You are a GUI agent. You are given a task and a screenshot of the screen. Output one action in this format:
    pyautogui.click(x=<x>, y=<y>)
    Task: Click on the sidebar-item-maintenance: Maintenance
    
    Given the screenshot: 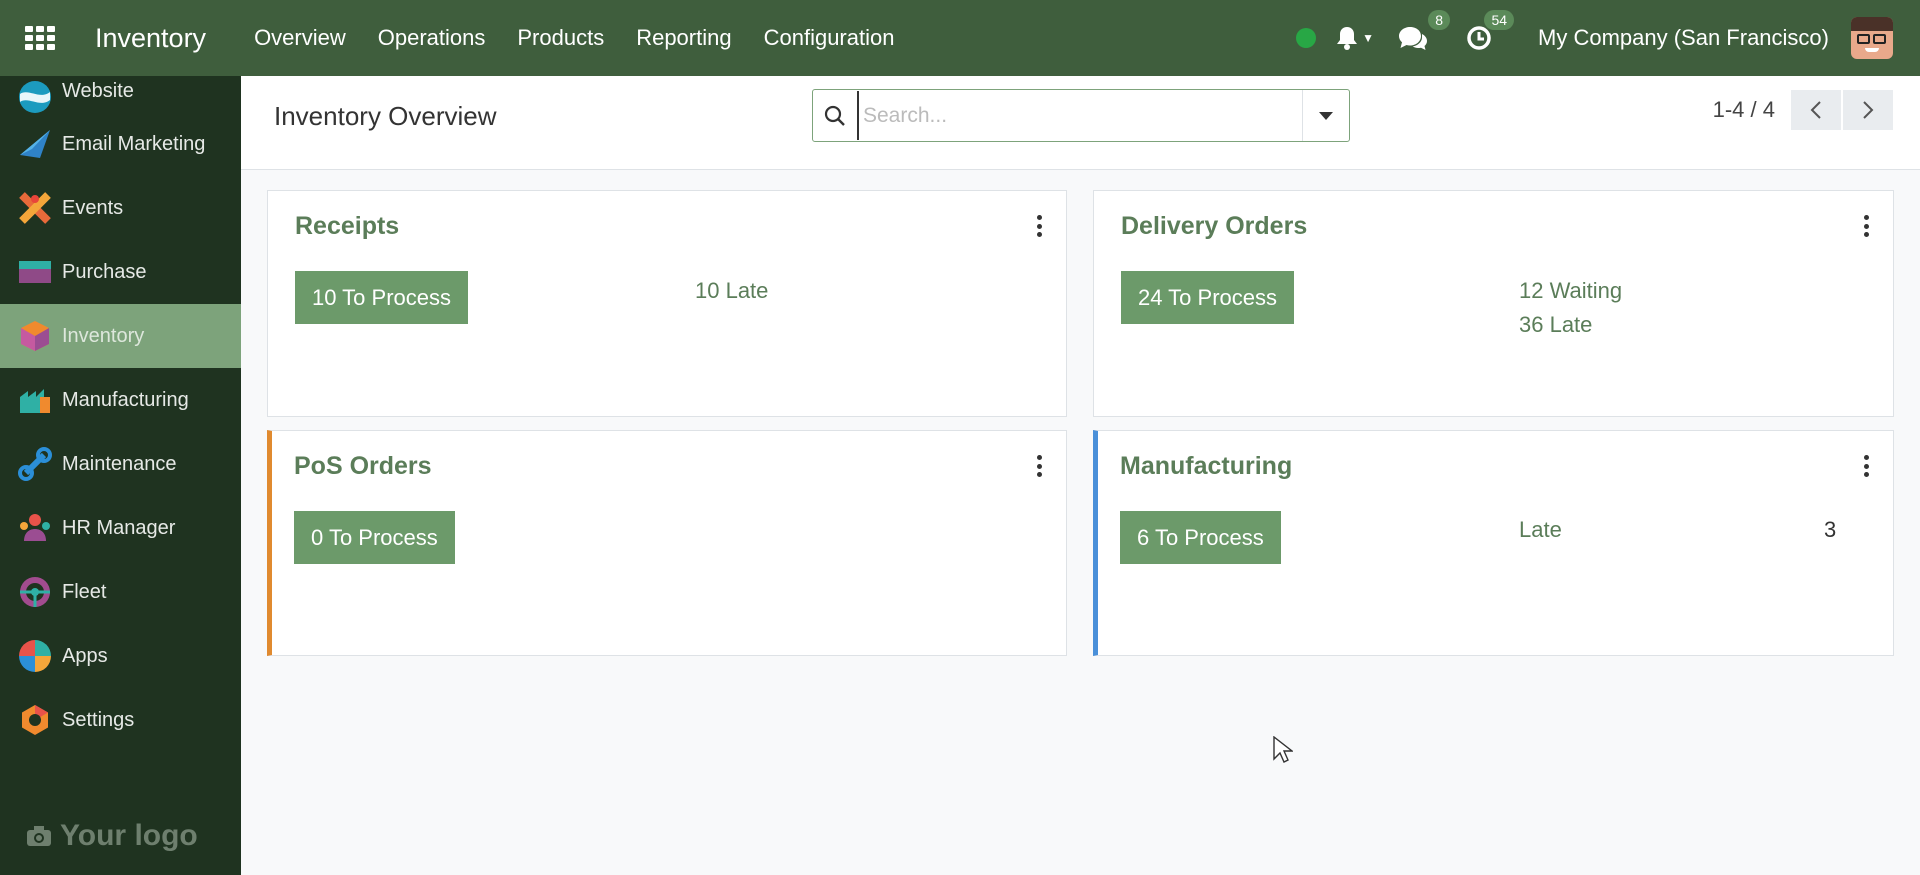 What is the action you would take?
    pyautogui.click(x=120, y=464)
    